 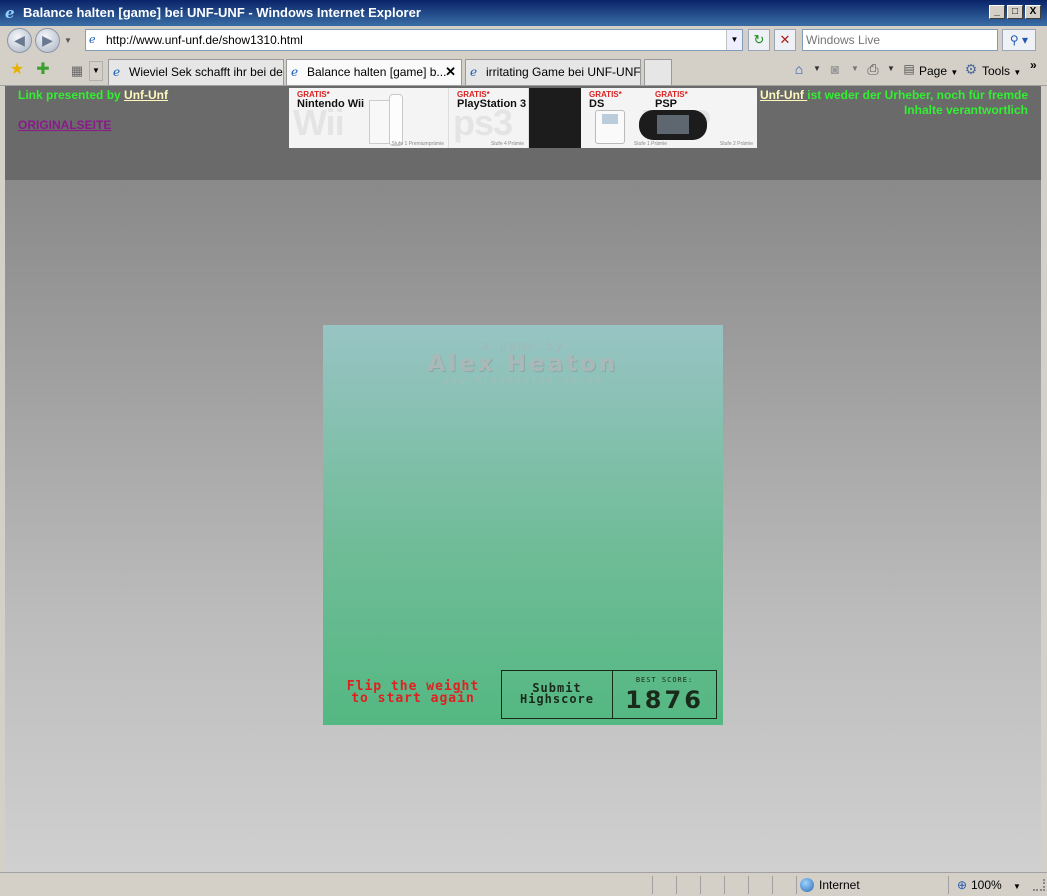 I want to click on search-box, so click(x=900, y=40).